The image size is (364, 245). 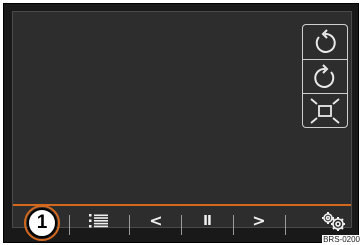 I want to click on pause-button: II, so click(x=207, y=221).